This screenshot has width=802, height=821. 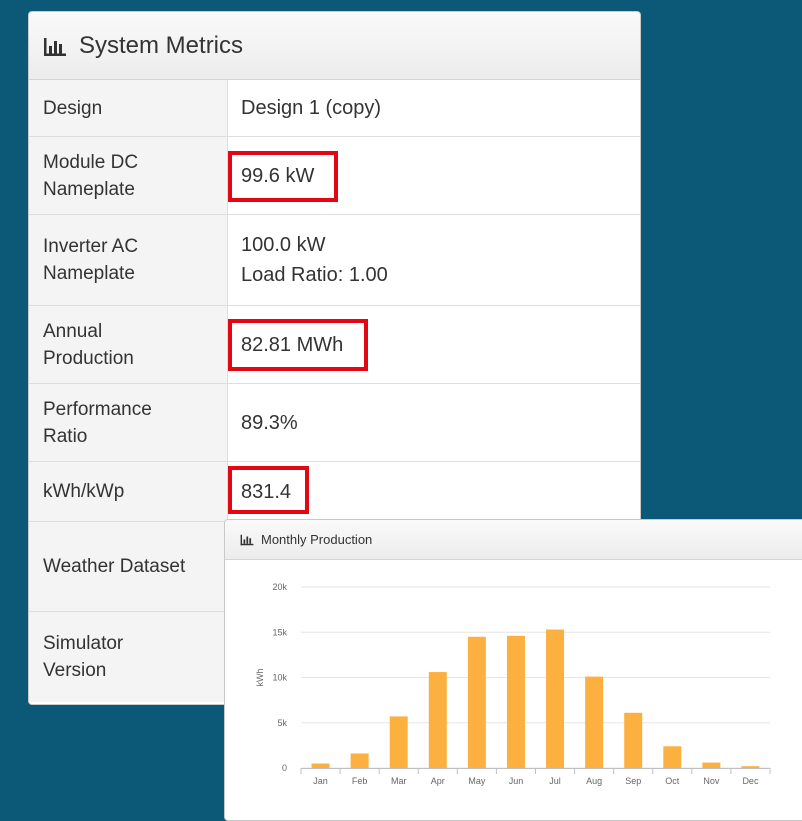 I want to click on metric-label: Design, so click(x=128, y=108).